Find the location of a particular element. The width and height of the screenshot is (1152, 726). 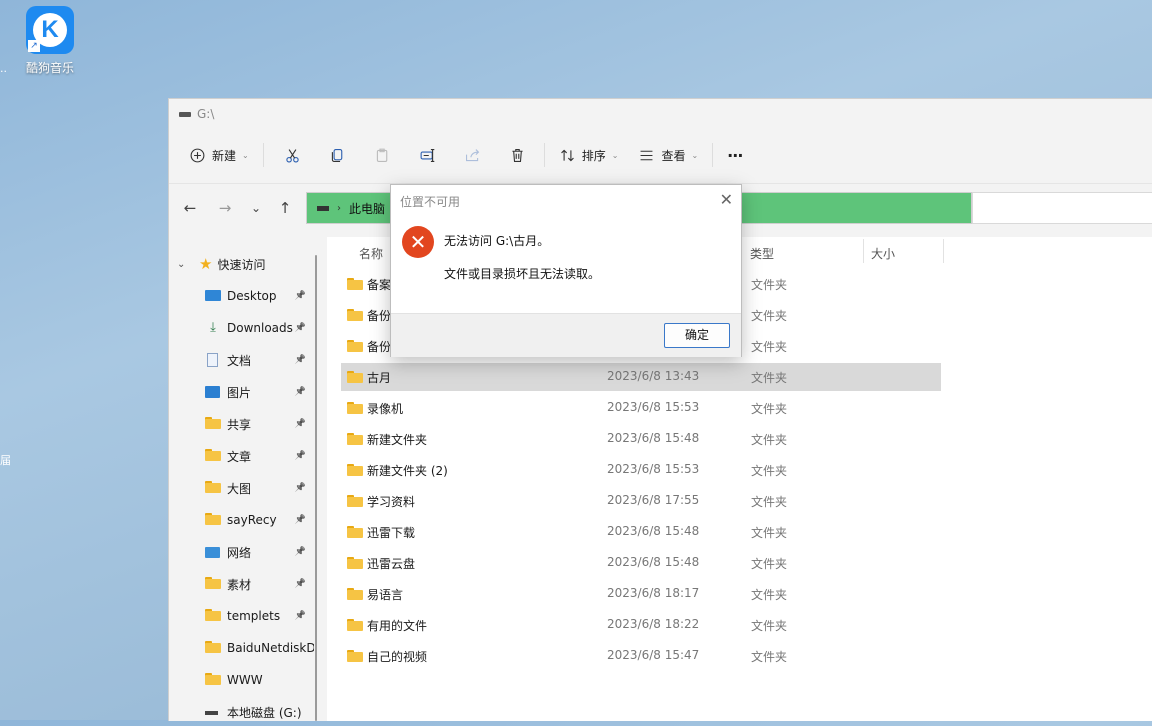

close-icon: ✕ is located at coordinates (726, 199).